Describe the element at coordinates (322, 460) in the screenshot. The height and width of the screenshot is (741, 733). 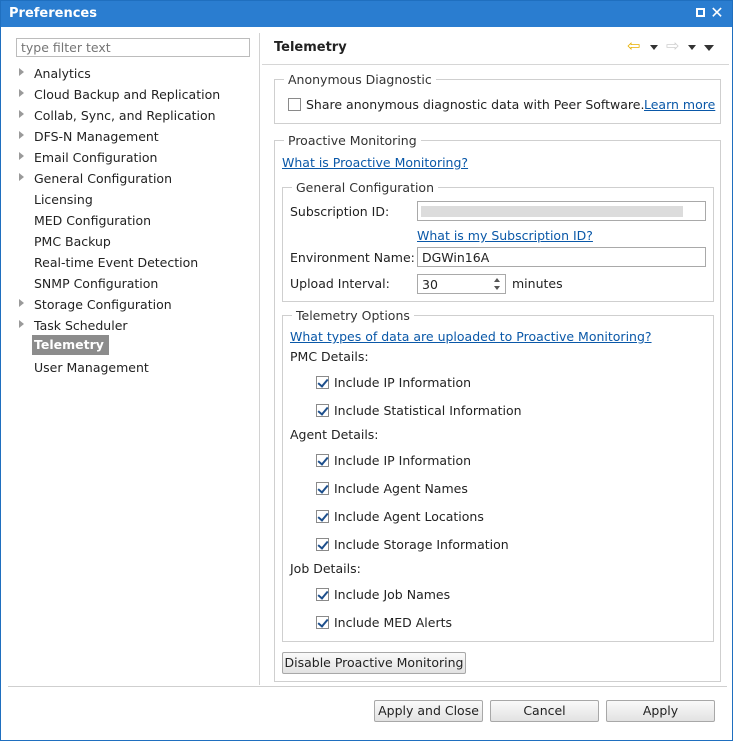
I see `agent-ip-checkbox` at that location.